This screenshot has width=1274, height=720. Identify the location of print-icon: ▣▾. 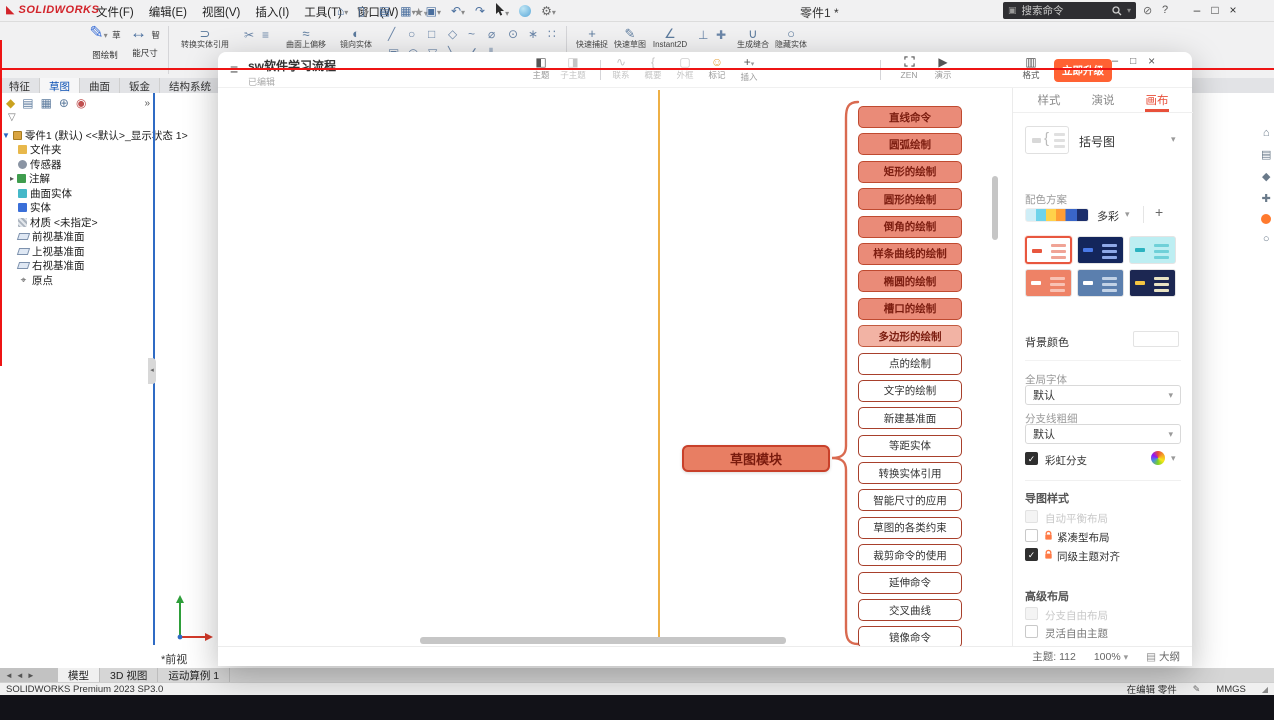
(433, 11).